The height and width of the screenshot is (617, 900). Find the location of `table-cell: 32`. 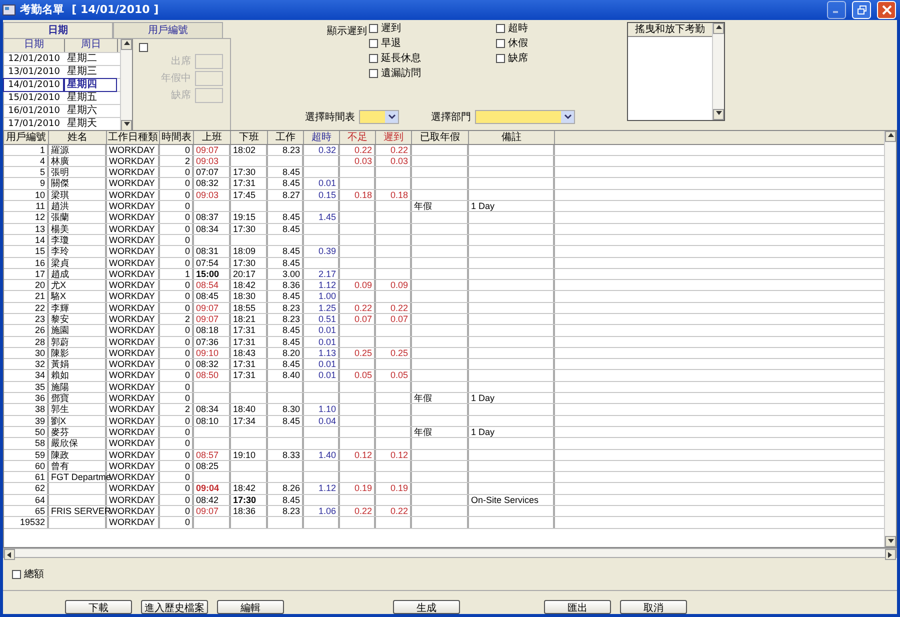

table-cell: 32 is located at coordinates (26, 364).